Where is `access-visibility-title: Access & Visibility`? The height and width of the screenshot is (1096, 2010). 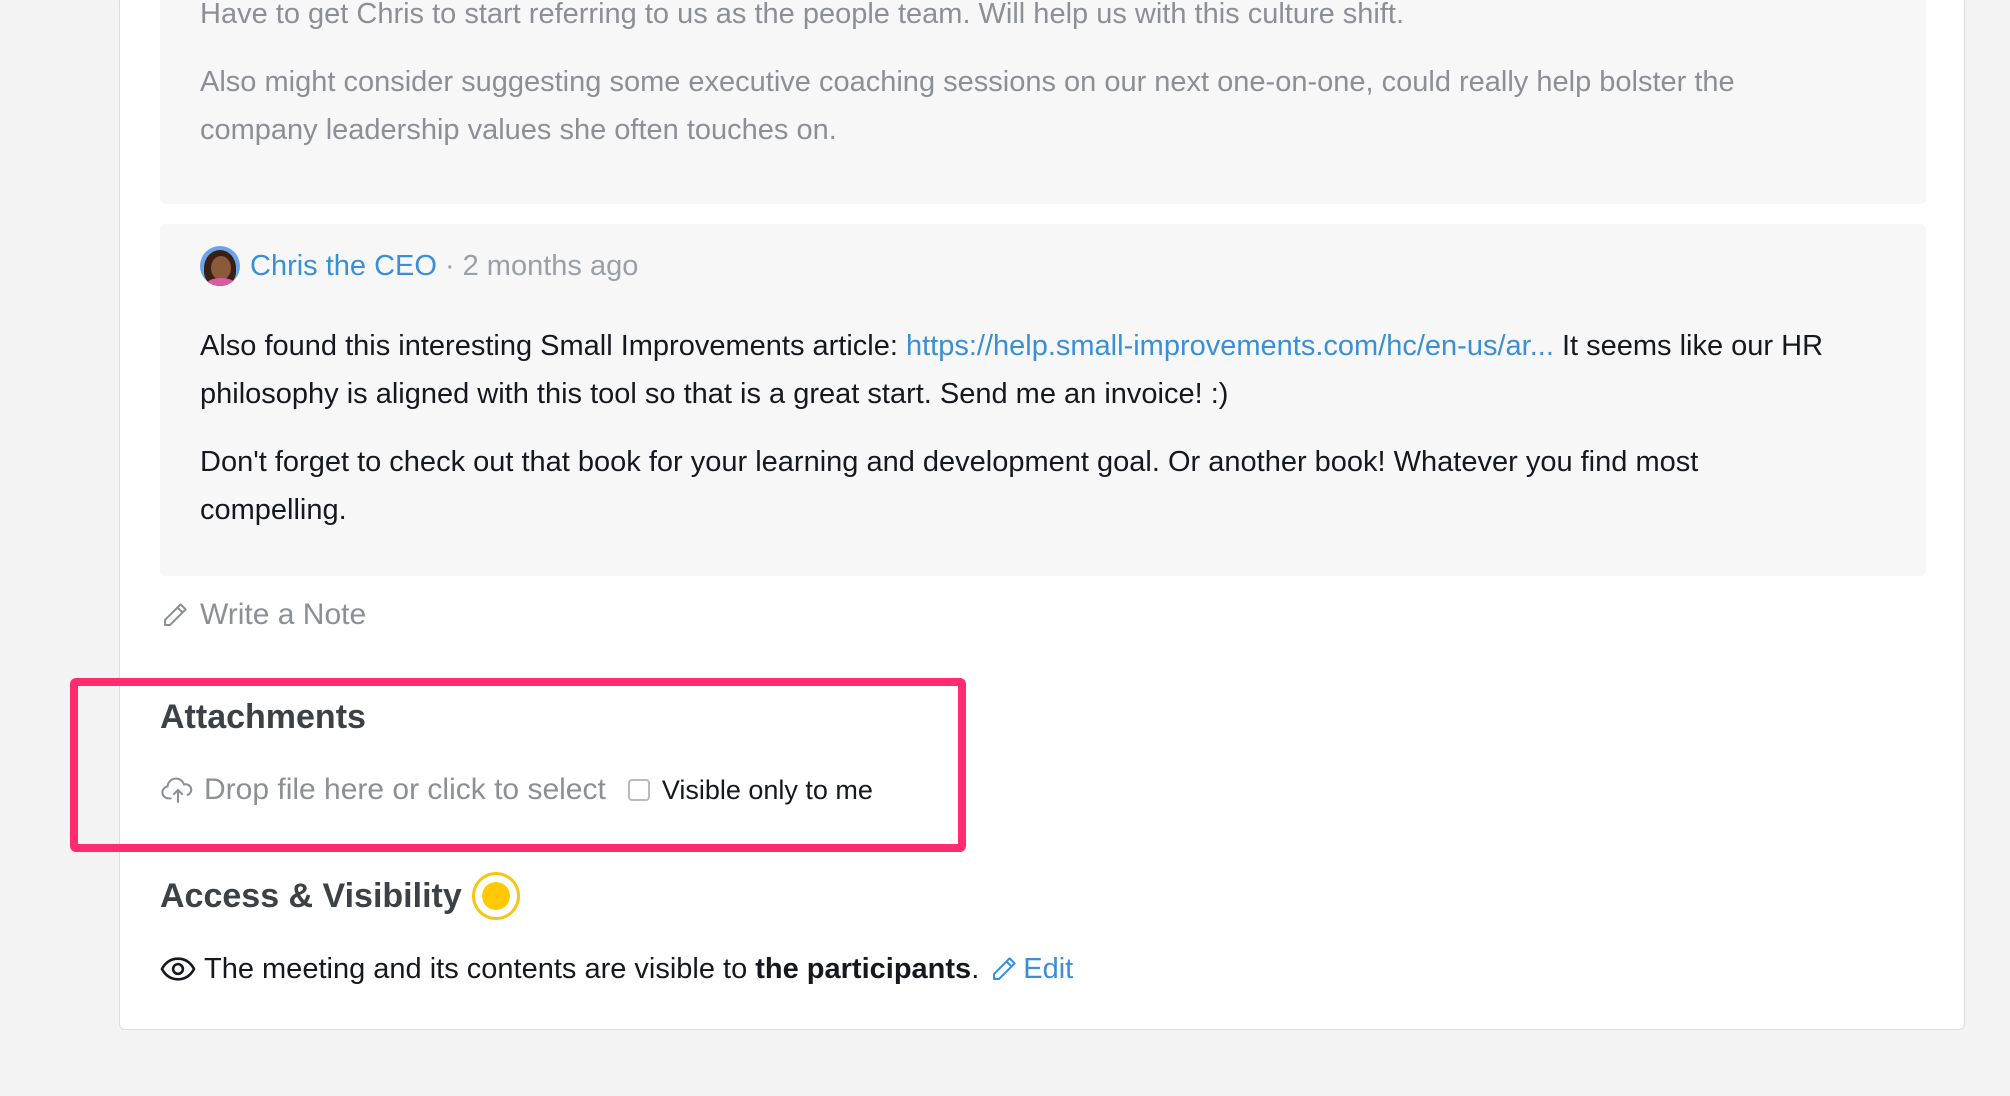 access-visibility-title: Access & Visibility is located at coordinates (311, 895).